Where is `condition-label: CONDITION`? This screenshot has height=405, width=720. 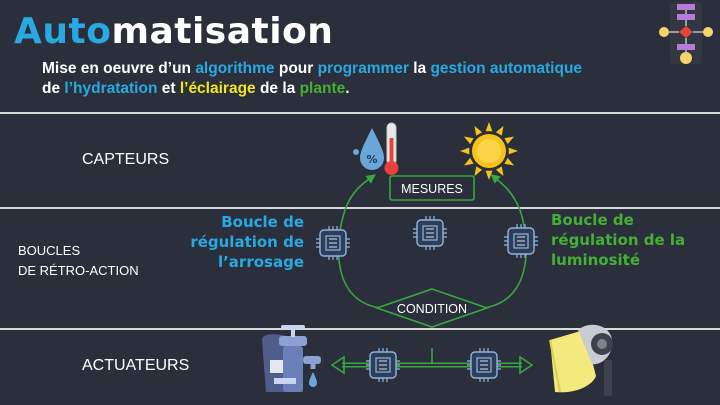 condition-label: CONDITION is located at coordinates (432, 309).